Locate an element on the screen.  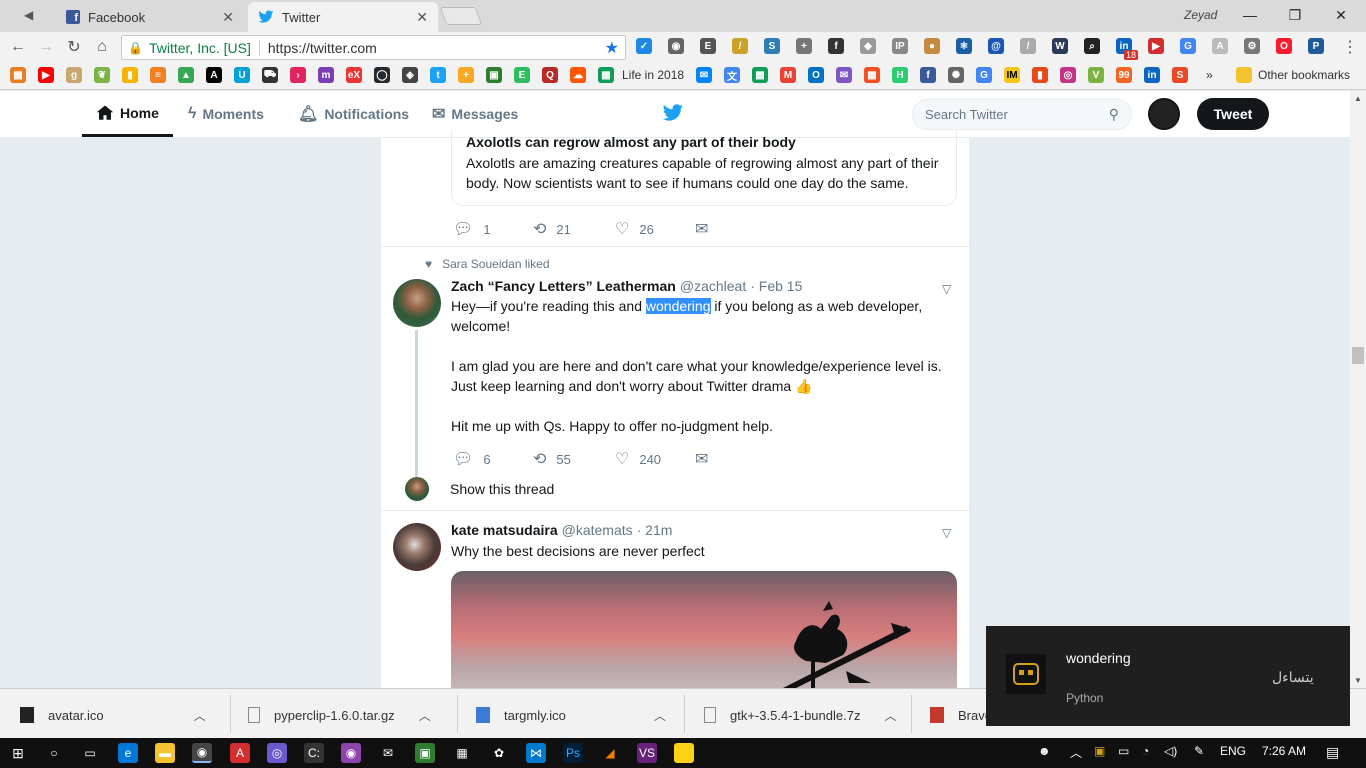
tray-python-icon: ▣ is located at coordinates (1099, 751).